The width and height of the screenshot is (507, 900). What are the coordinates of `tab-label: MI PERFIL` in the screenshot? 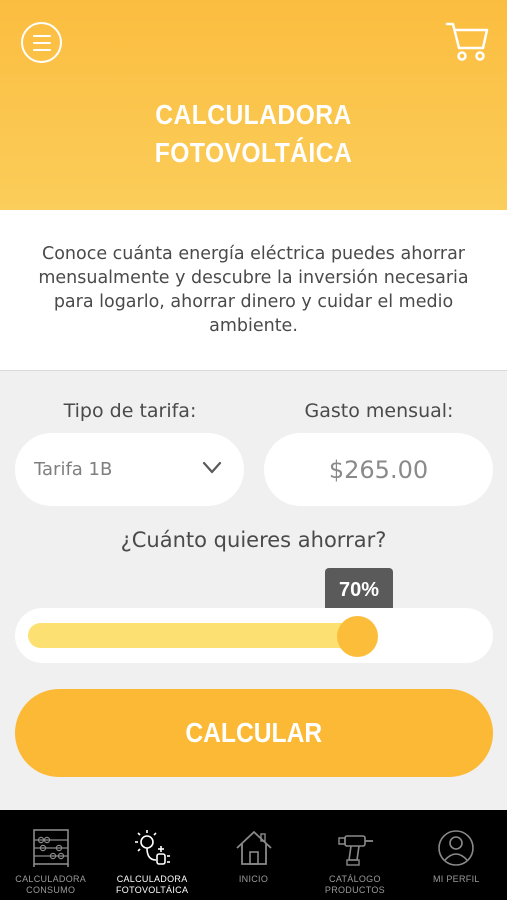 It's located at (456, 879).